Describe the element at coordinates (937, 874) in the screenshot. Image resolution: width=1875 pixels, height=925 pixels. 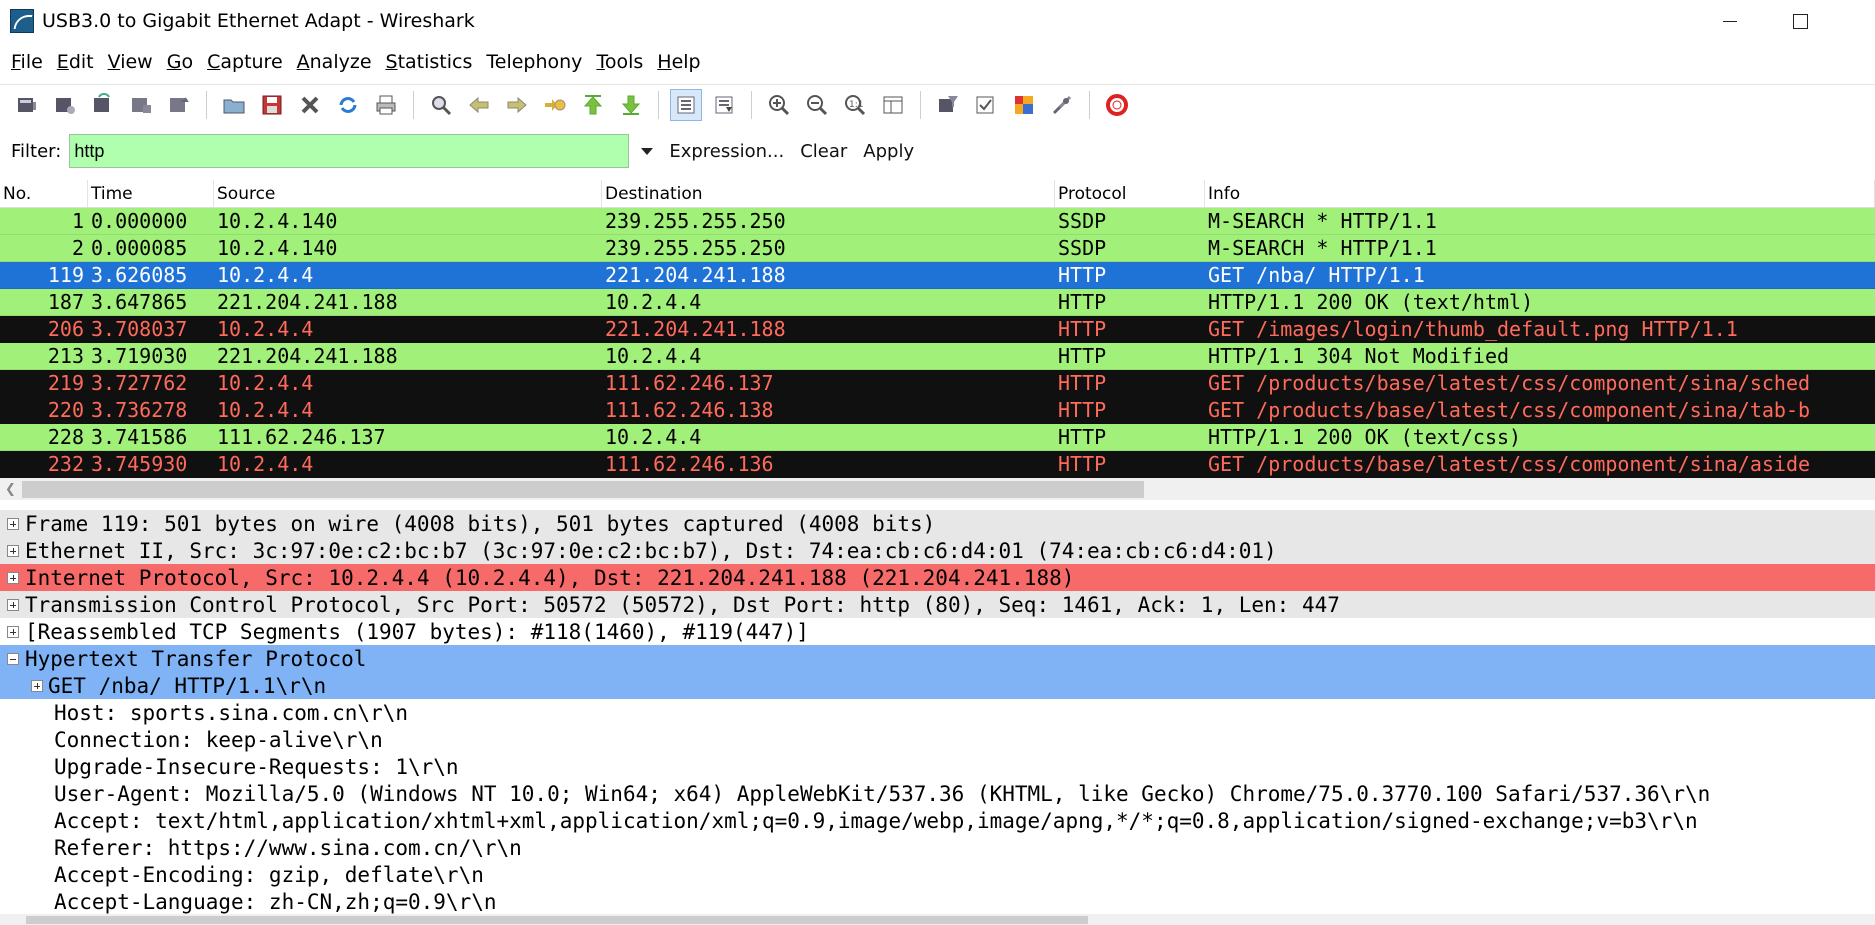
I see `detail-row: Accept-Encoding: gzip, deflate\r\n` at that location.